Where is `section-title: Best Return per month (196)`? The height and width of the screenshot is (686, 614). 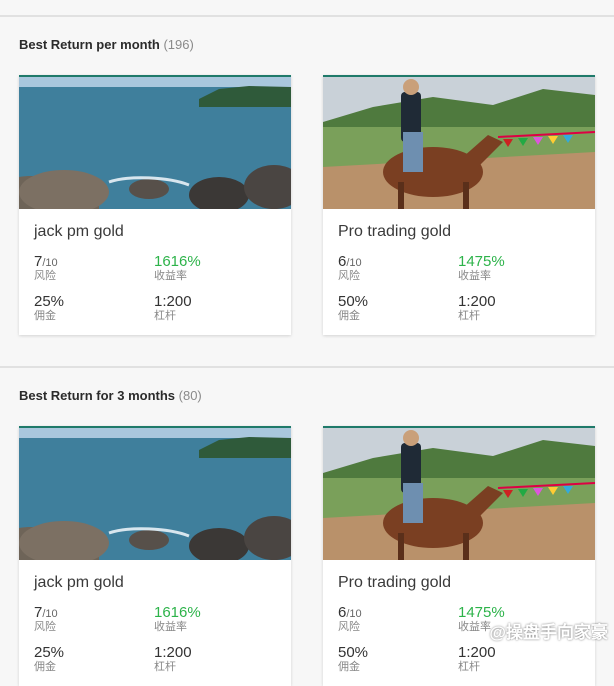
section-title: Best Return per month (196) is located at coordinates (106, 44).